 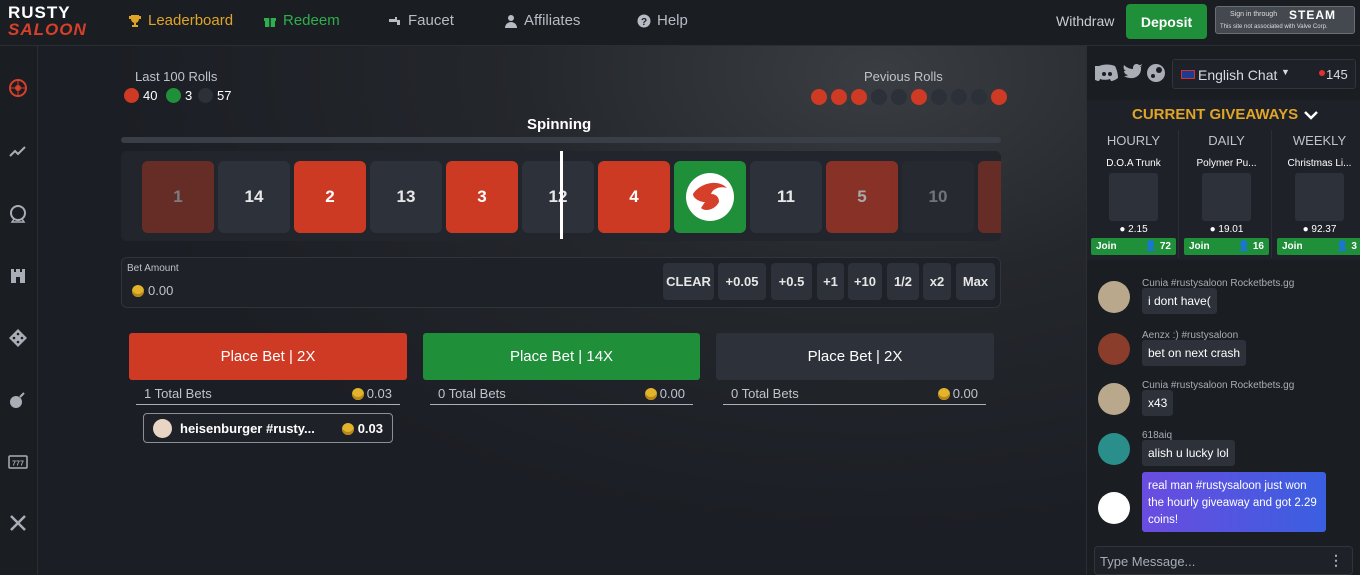 What do you see at coordinates (975, 281) in the screenshot?
I see `bet-button: Max` at bounding box center [975, 281].